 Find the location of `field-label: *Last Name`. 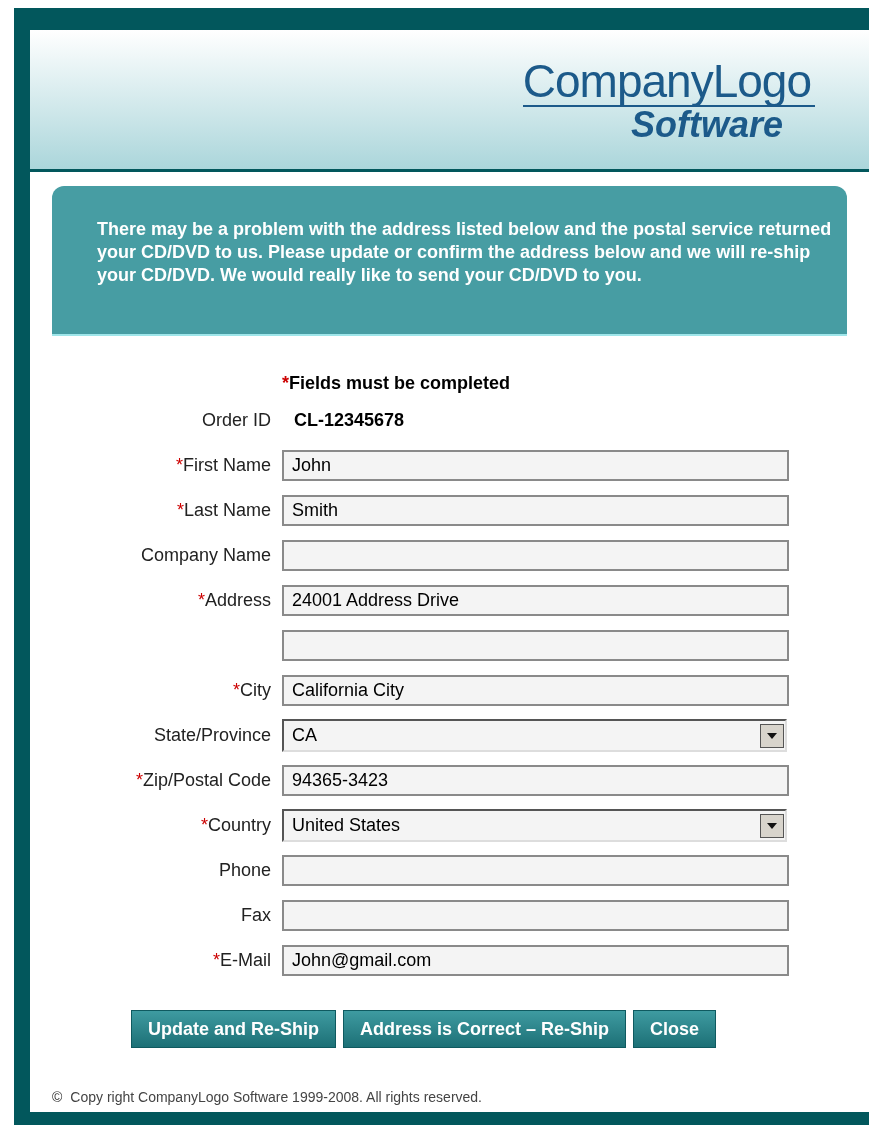

field-label: *Last Name is located at coordinates (223, 510).